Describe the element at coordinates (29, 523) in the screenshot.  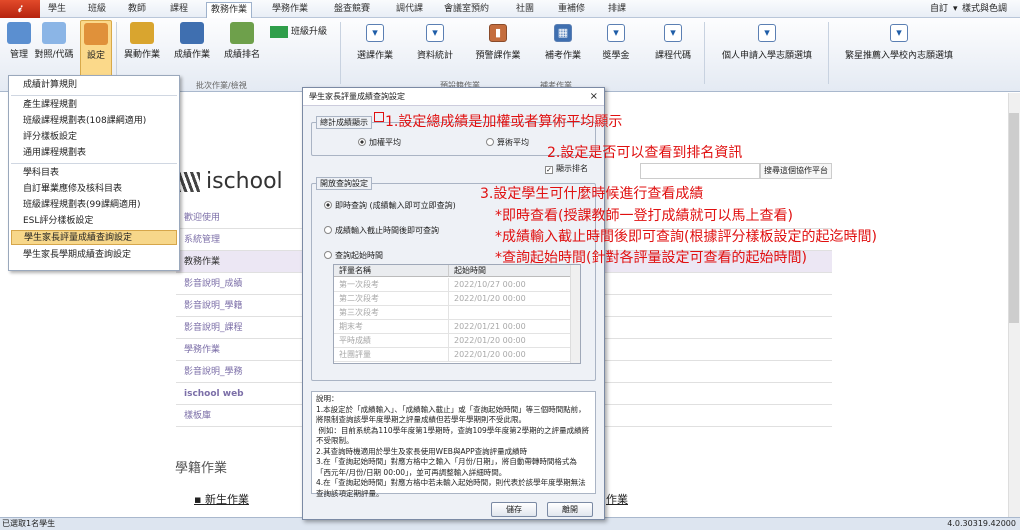
I see `status-selection: 已選取1名學生` at that location.